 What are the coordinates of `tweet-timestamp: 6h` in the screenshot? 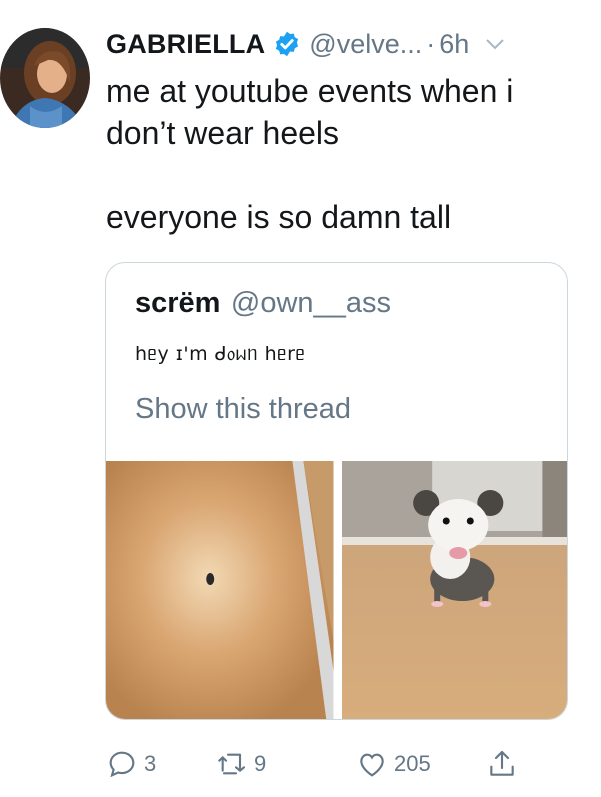 It's located at (454, 44).